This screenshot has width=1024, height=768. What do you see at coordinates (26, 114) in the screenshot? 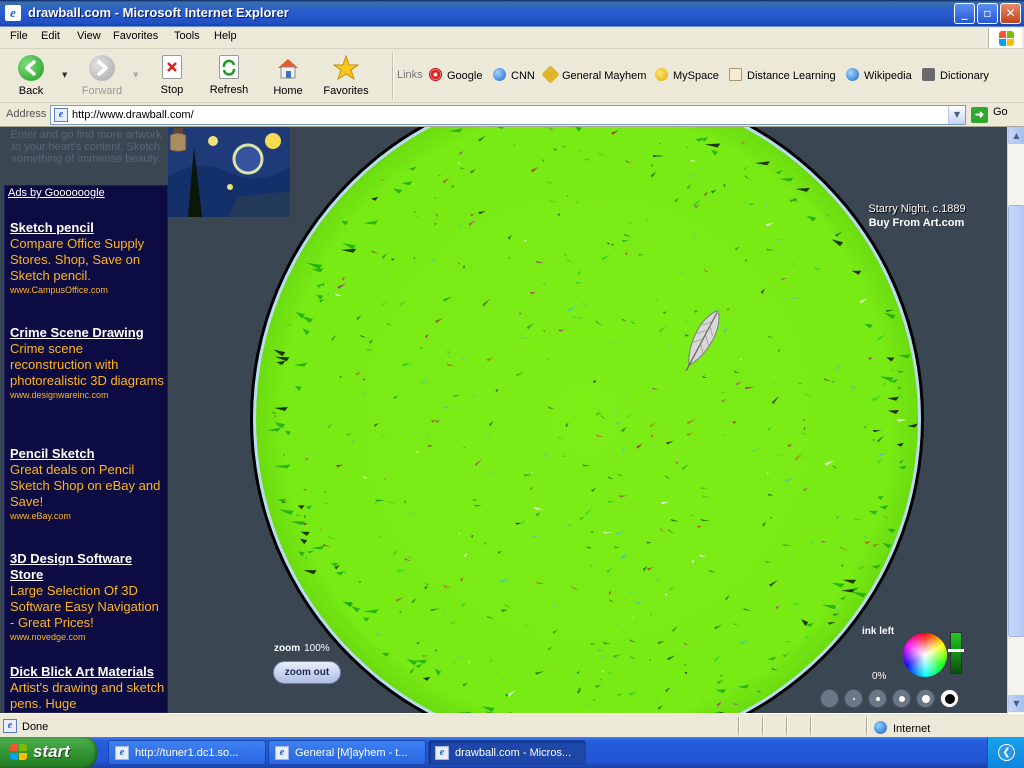
I see `address-label: Address` at bounding box center [26, 114].